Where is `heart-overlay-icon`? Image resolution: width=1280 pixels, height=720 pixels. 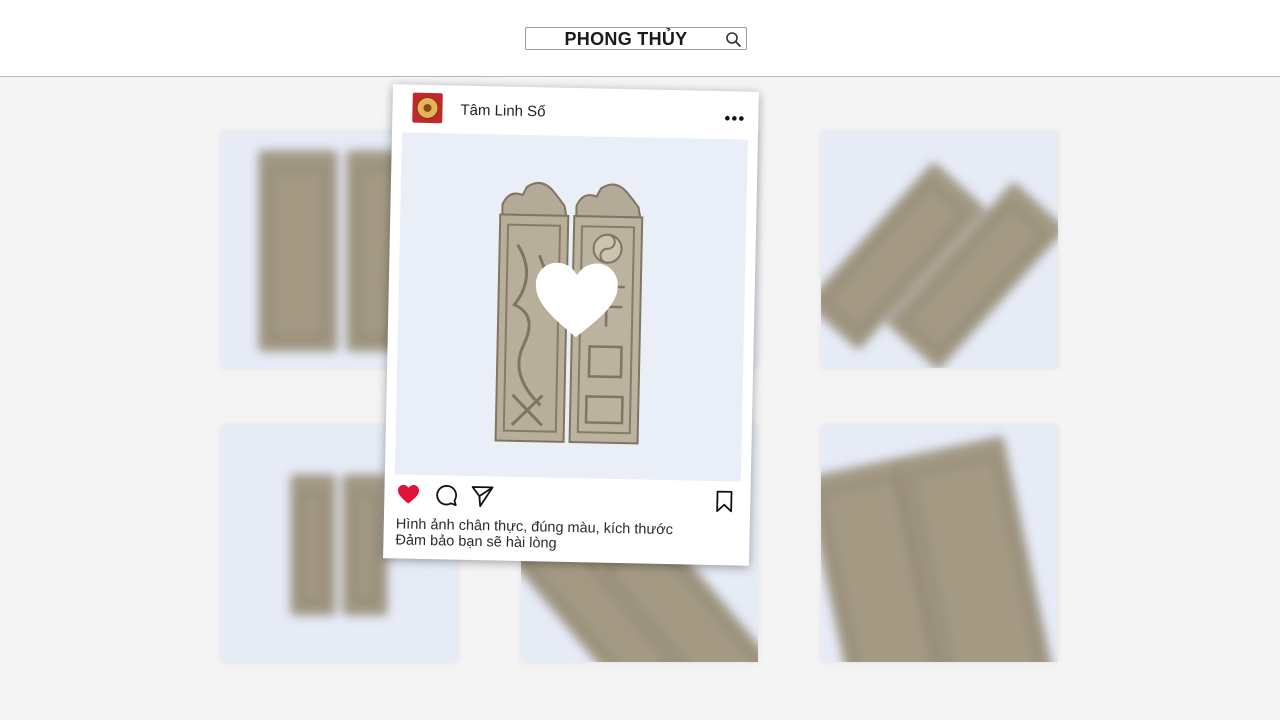 heart-overlay-icon is located at coordinates (576, 300).